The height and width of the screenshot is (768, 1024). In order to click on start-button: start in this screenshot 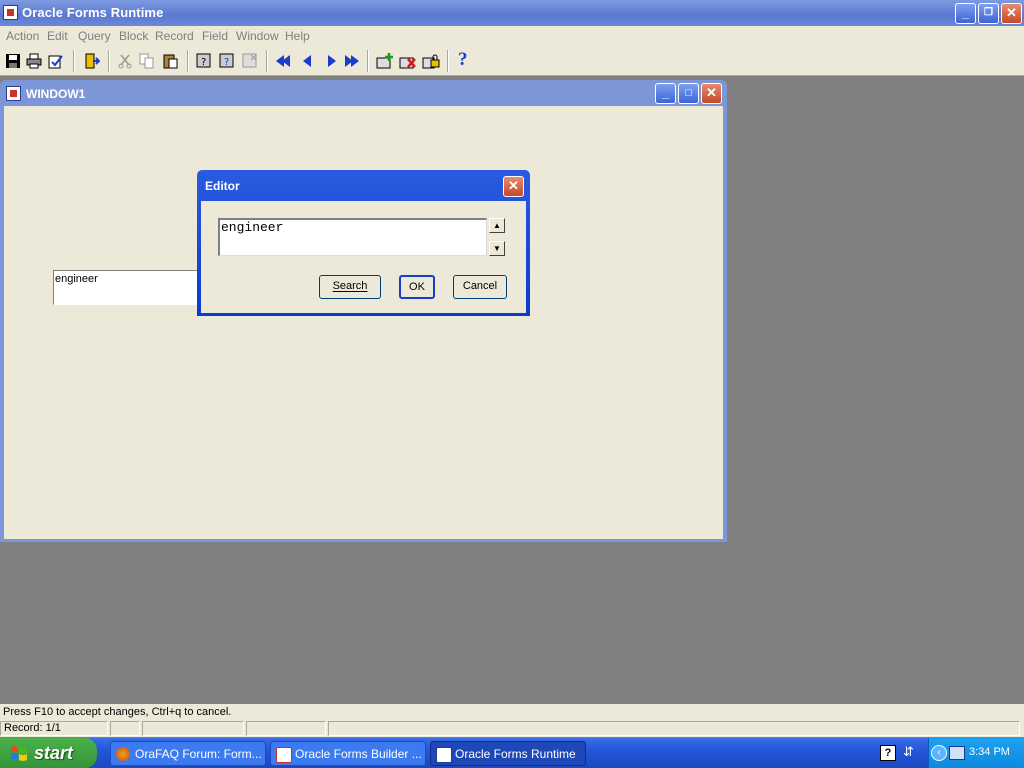, I will do `click(48, 753)`.